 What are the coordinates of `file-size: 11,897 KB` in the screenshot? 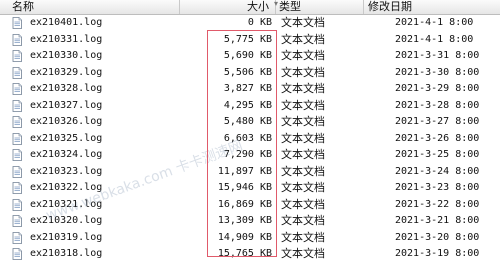 It's located at (244, 171).